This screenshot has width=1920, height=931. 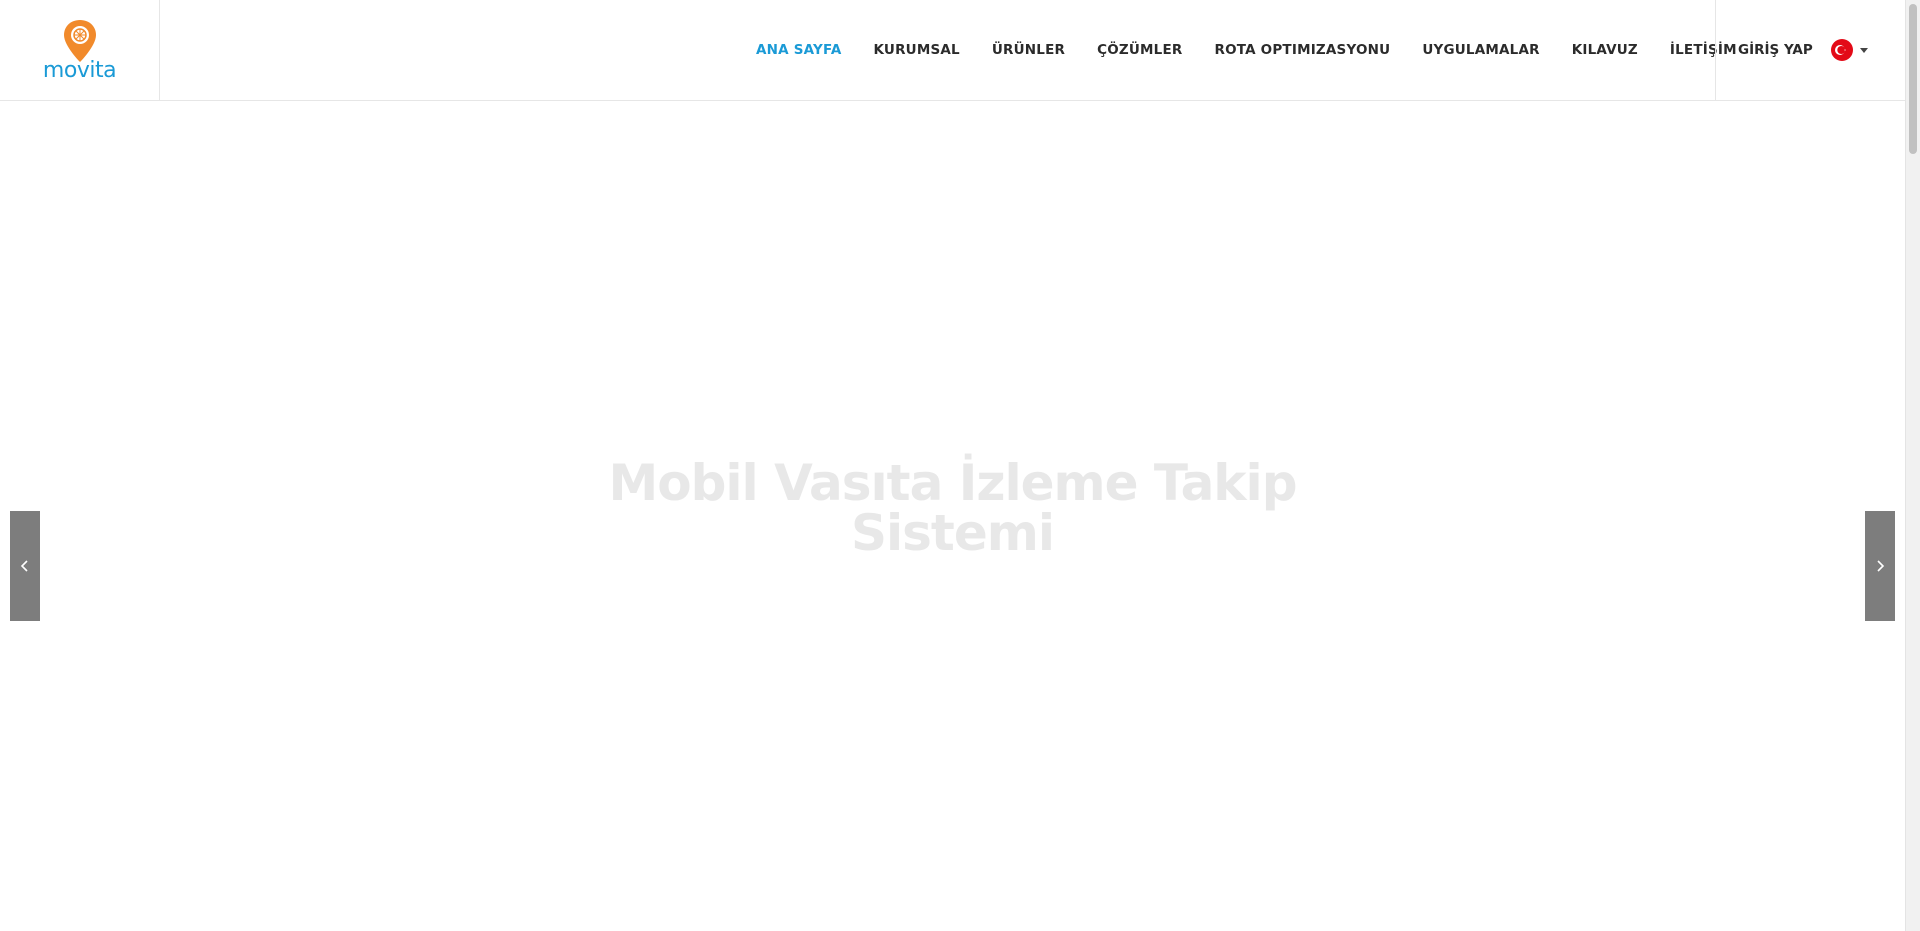 What do you see at coordinates (1775, 50) in the screenshot?
I see `login-button: GİRİŞ YAP` at bounding box center [1775, 50].